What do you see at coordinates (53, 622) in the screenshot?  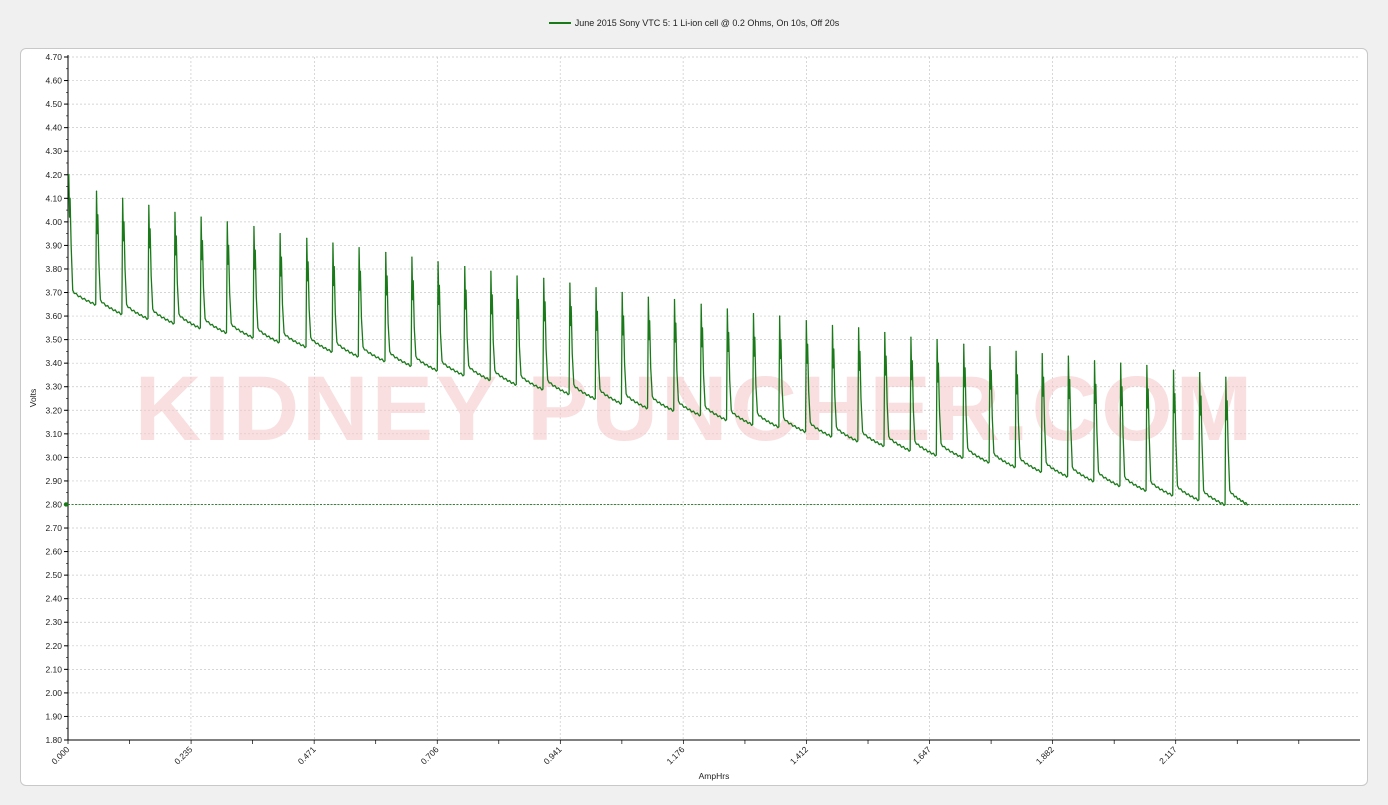 I see `y-tick-label: 2.30` at bounding box center [53, 622].